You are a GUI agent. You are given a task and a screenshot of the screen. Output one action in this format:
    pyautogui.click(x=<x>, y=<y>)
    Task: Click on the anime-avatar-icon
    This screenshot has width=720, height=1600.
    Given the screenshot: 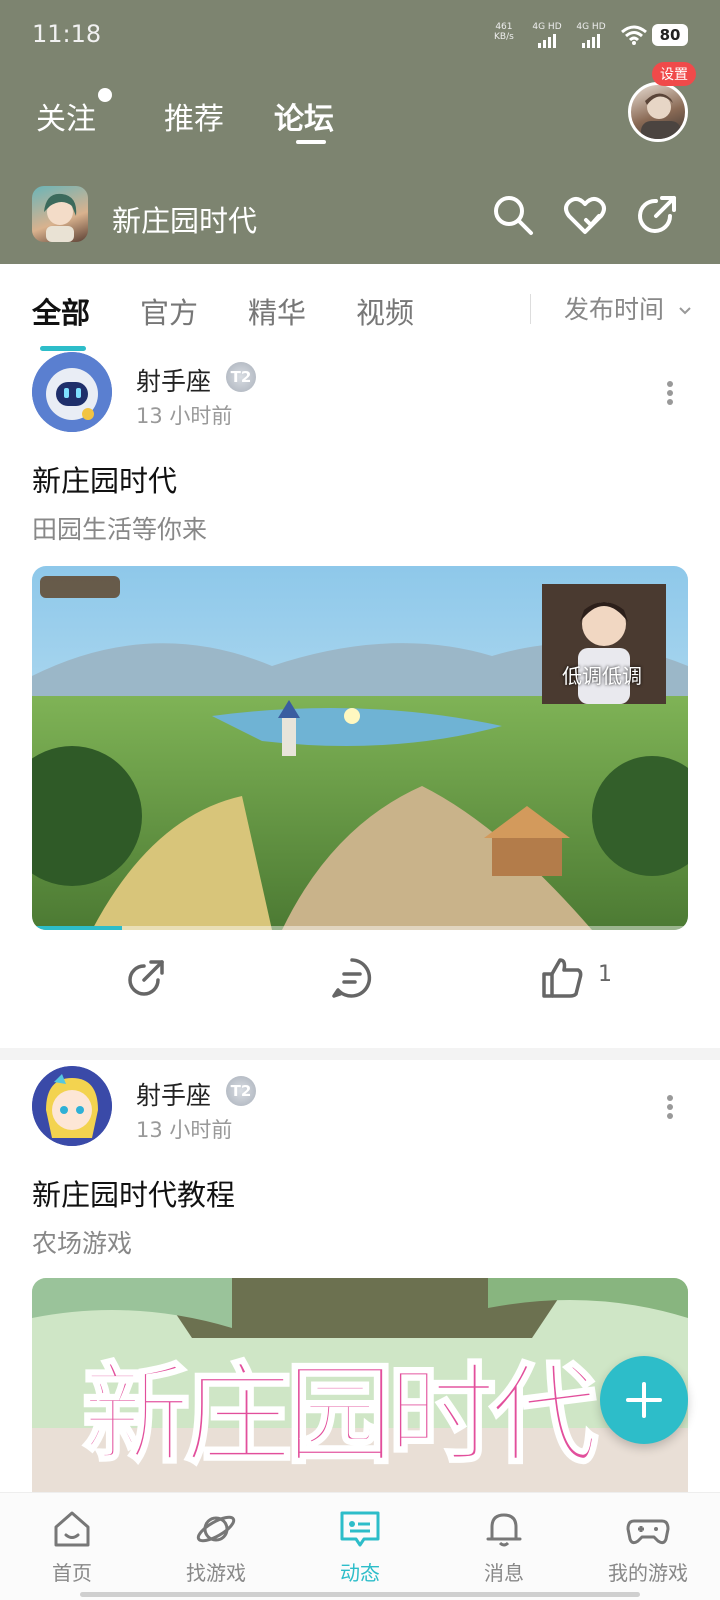 What is the action you would take?
    pyautogui.click(x=72, y=1106)
    